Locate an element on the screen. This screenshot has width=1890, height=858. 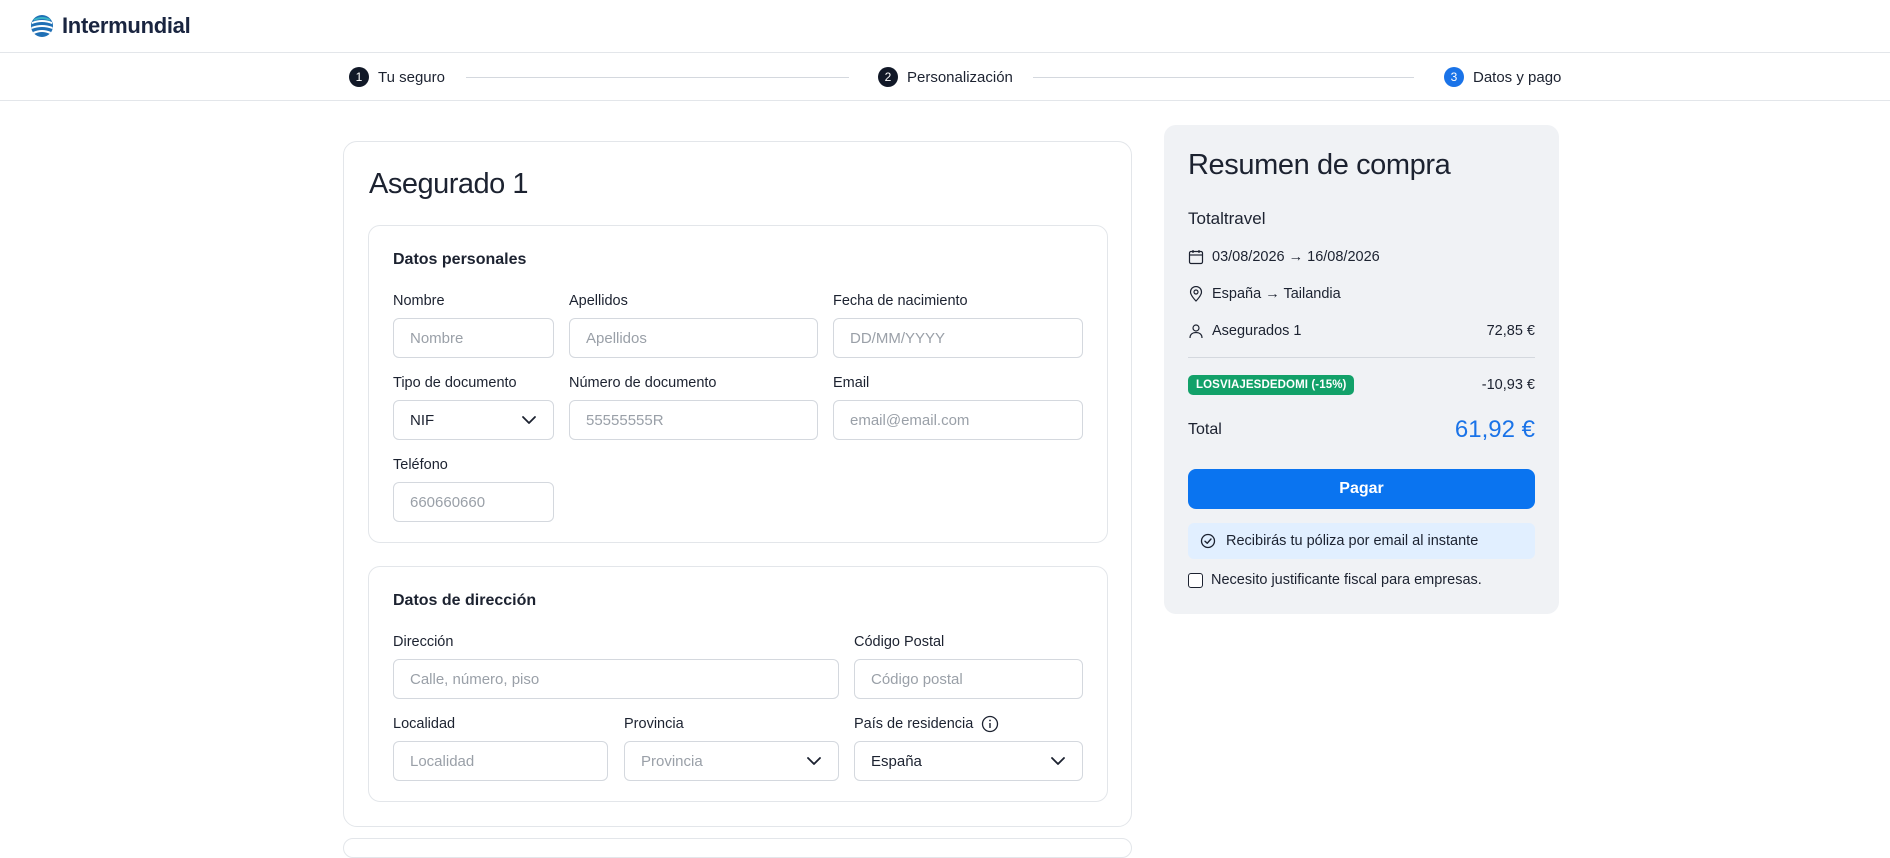
email-input-control is located at coordinates (958, 420).